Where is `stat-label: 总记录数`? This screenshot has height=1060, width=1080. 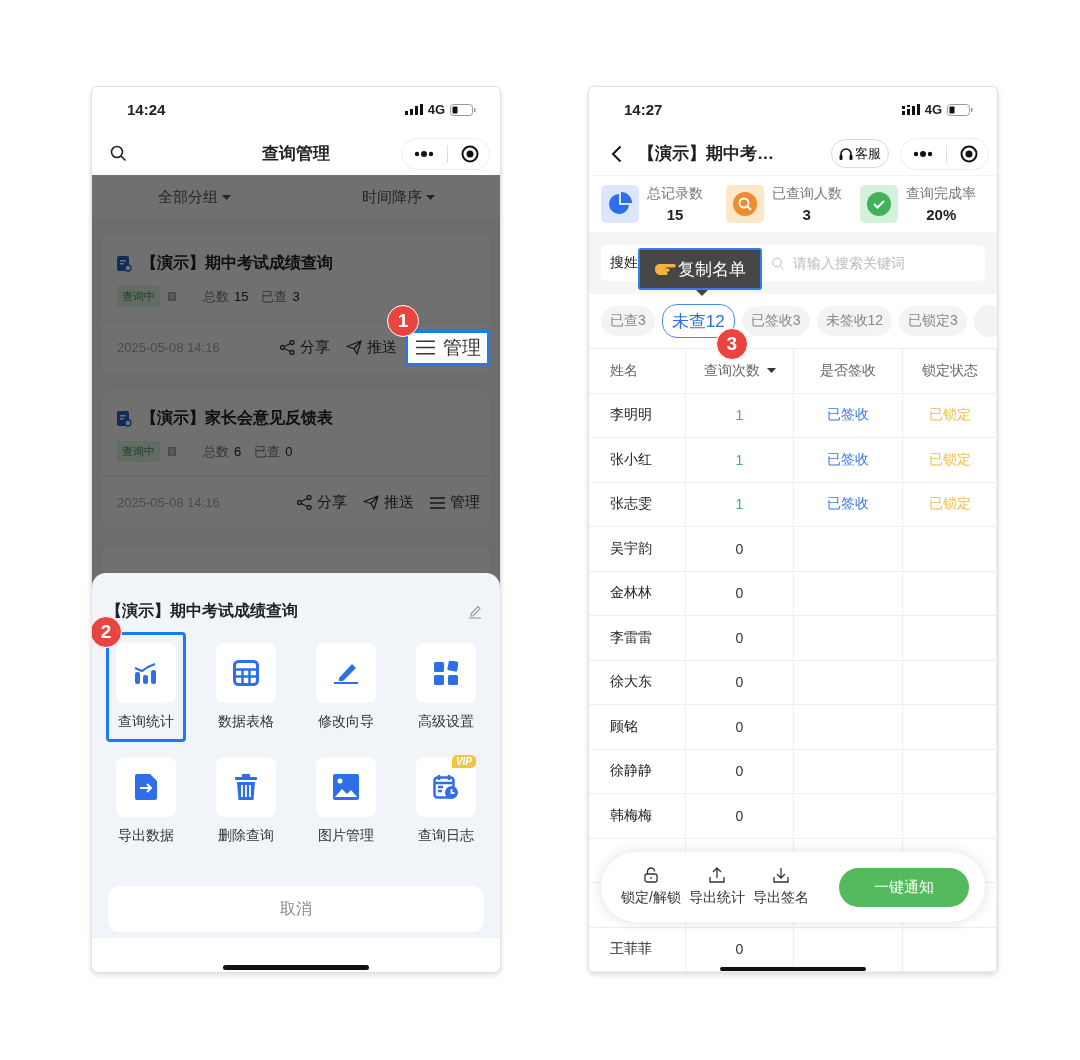
stat-label: 总记录数 is located at coordinates (675, 194).